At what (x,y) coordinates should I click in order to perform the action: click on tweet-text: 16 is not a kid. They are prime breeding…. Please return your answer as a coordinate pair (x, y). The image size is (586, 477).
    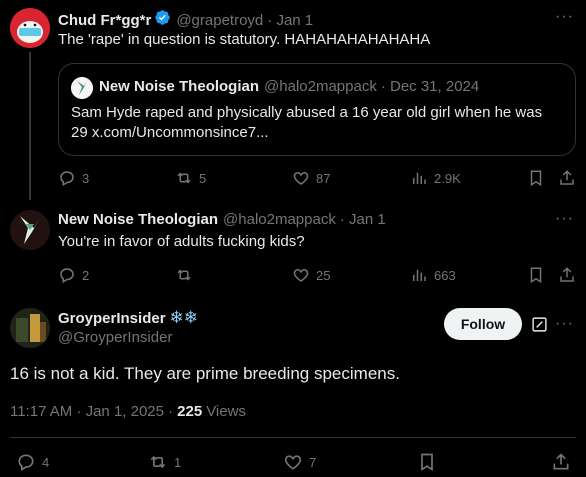
    Looking at the image, I should click on (205, 373).